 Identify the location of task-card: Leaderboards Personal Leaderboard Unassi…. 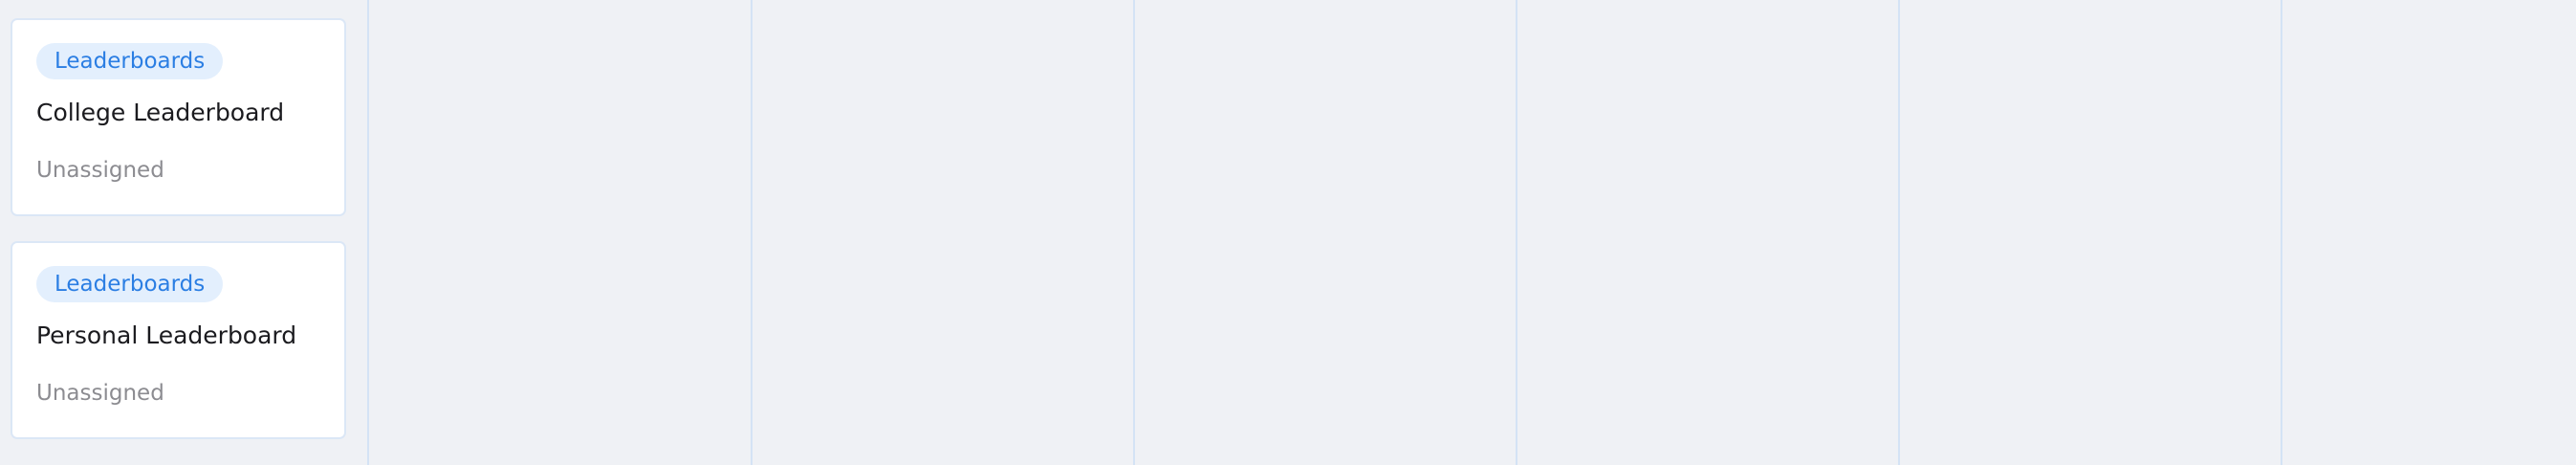
(178, 340).